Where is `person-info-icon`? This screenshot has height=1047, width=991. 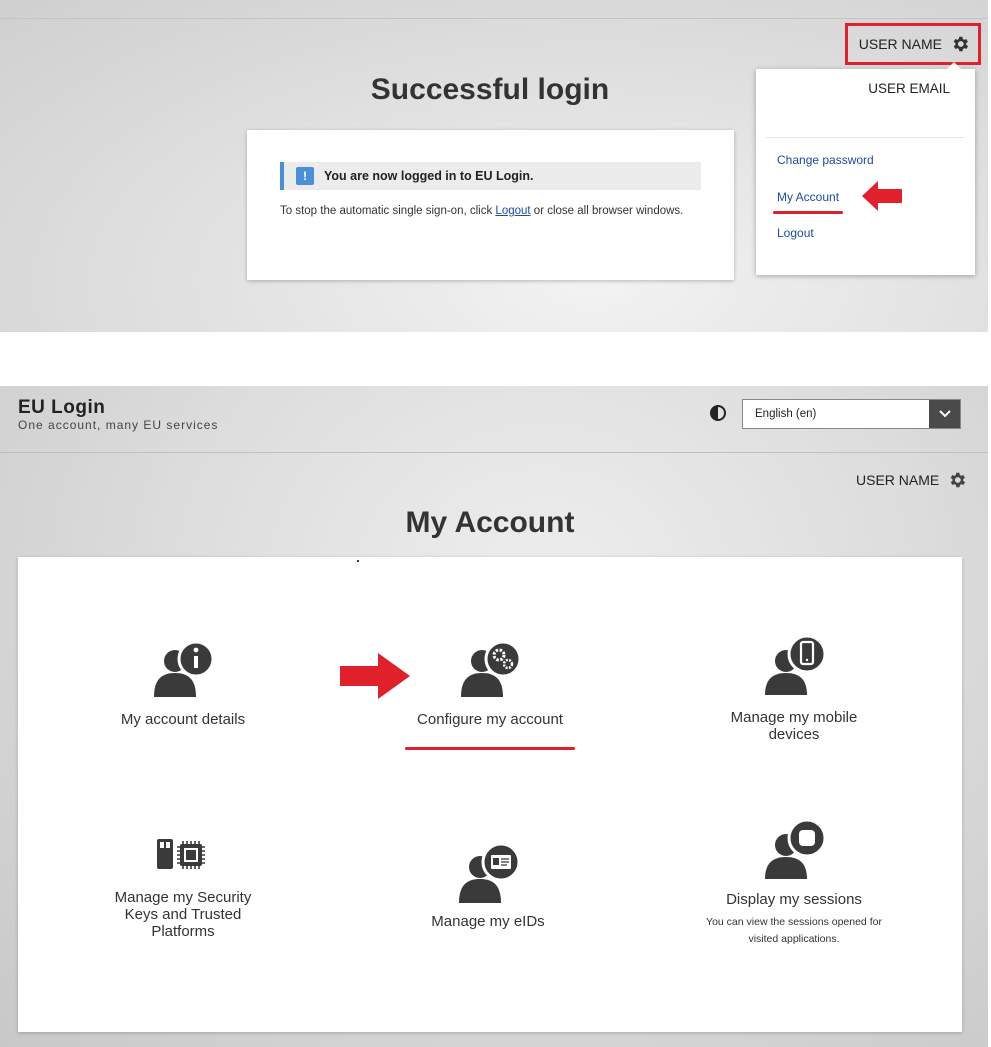
person-info-icon is located at coordinates (184, 668).